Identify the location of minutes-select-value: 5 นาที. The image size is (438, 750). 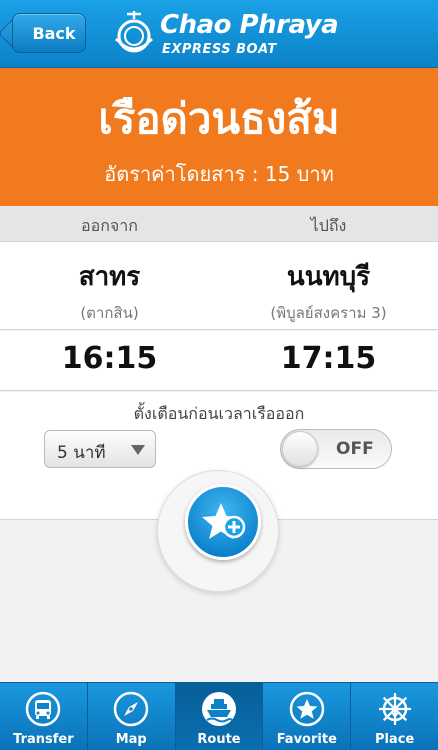
(81, 453).